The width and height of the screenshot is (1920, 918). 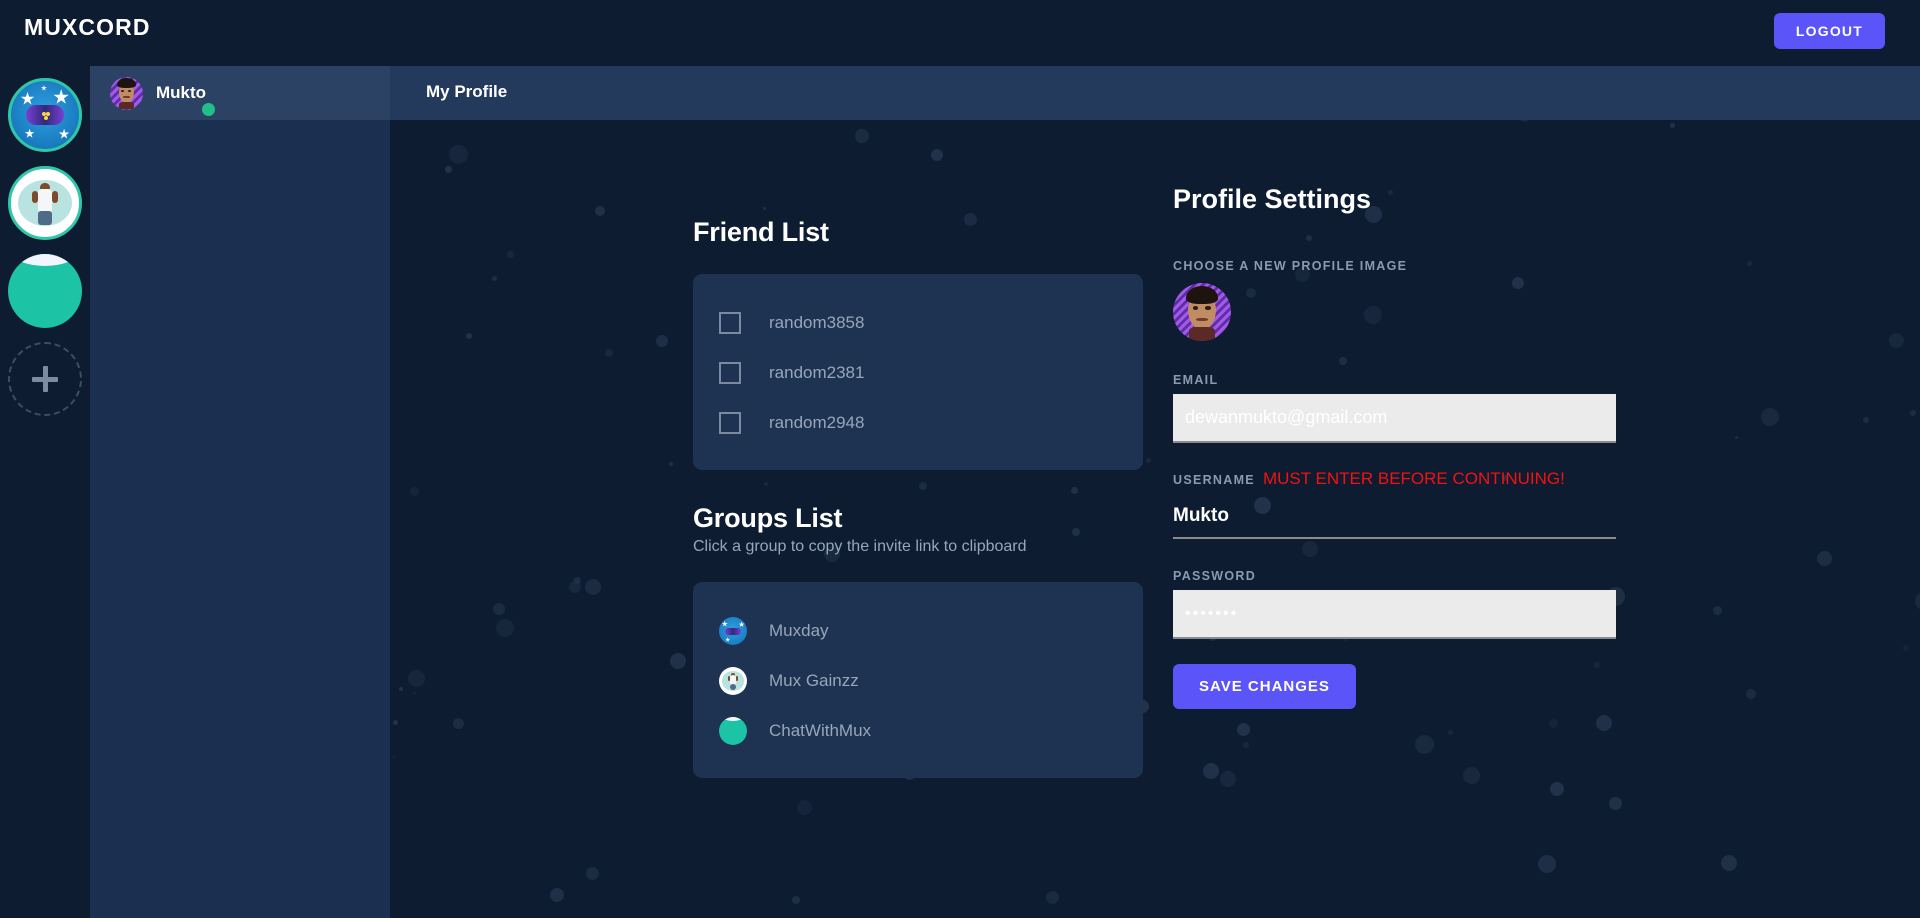 I want to click on password-field, so click(x=1394, y=614).